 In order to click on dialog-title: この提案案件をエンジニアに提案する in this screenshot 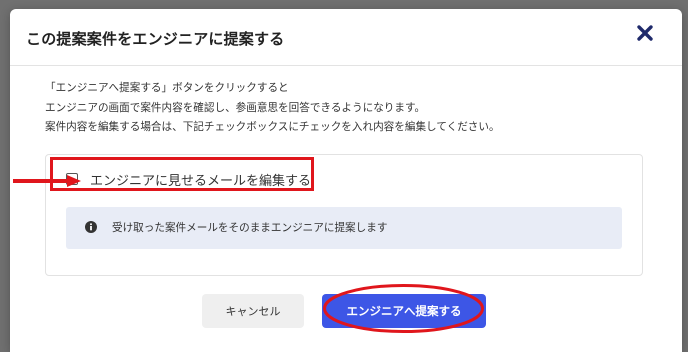, I will do `click(155, 39)`.